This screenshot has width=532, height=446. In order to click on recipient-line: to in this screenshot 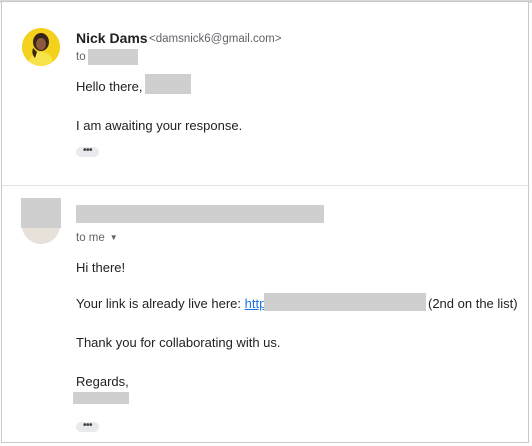, I will do `click(81, 57)`.